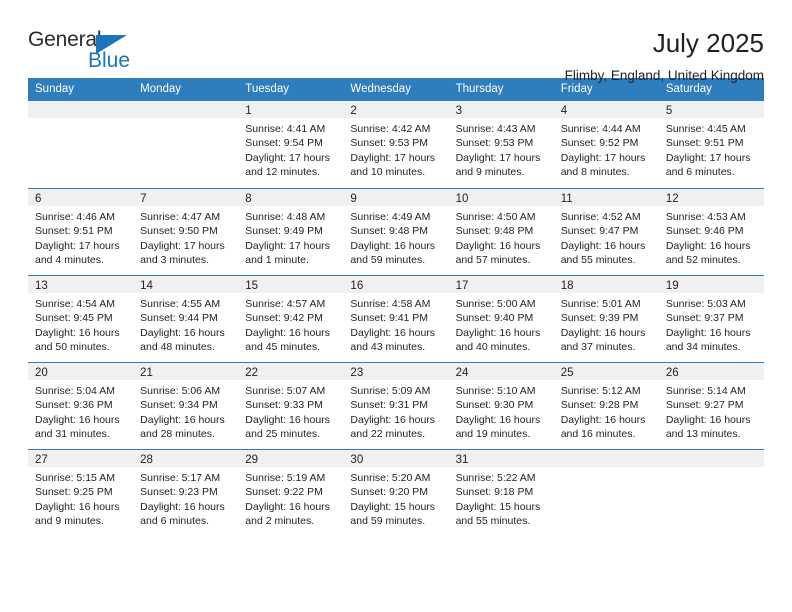 This screenshot has width=792, height=612. What do you see at coordinates (606, 284) in the screenshot?
I see `day-number-band: 18` at bounding box center [606, 284].